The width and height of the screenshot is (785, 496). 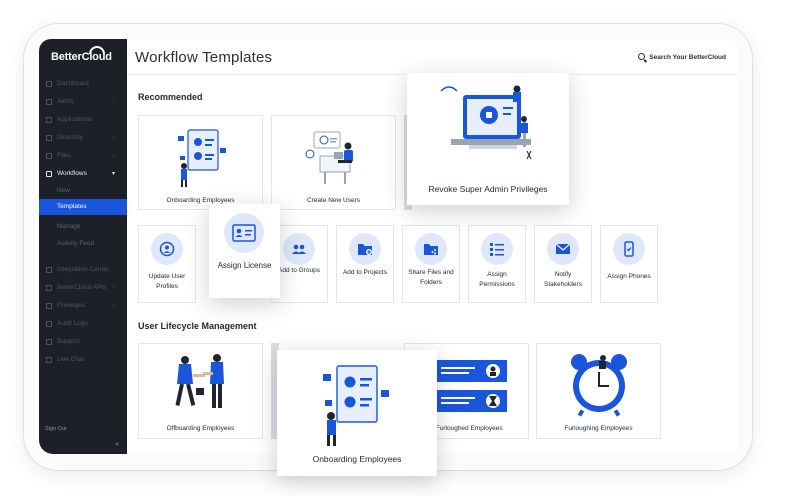 What do you see at coordinates (486, 122) in the screenshot?
I see `revoke-admin-illustration` at bounding box center [486, 122].